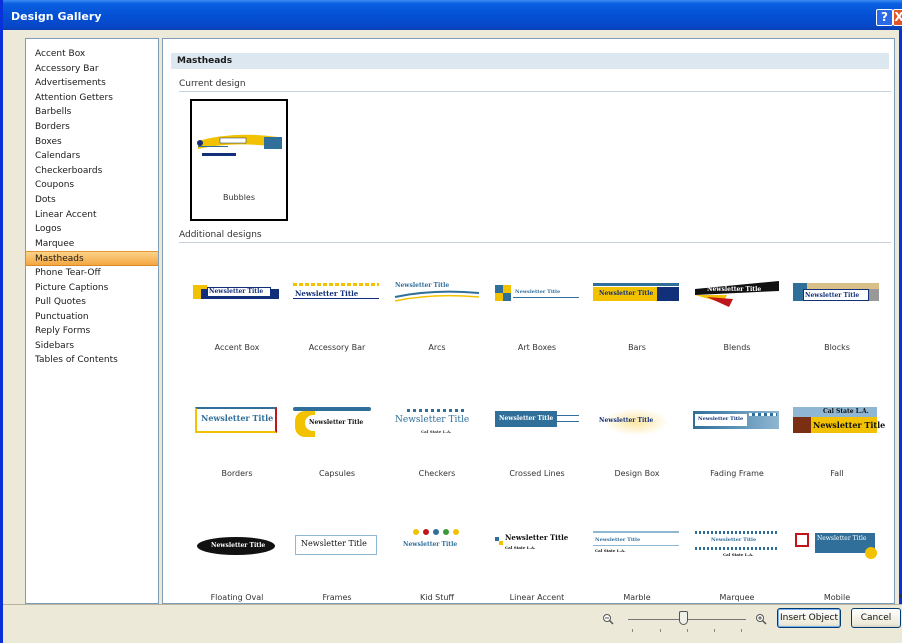  What do you see at coordinates (56, 16) in the screenshot?
I see `window-title: Design Gallery` at bounding box center [56, 16].